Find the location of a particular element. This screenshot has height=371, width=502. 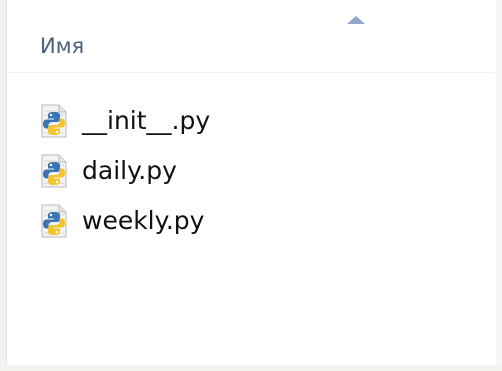

sort-ascending-icon is located at coordinates (356, 20).